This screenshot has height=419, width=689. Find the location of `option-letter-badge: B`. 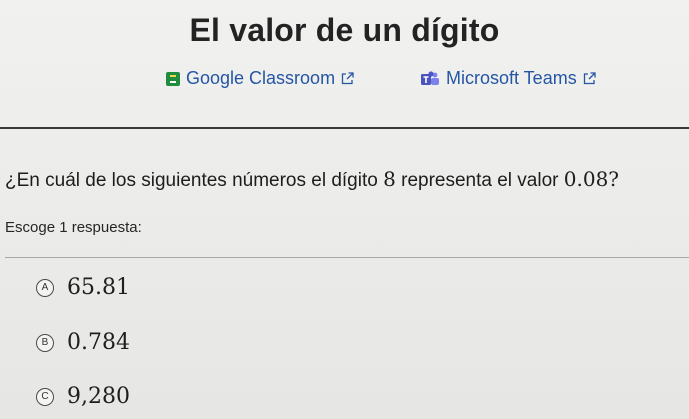

option-letter-badge: B is located at coordinates (45, 342).